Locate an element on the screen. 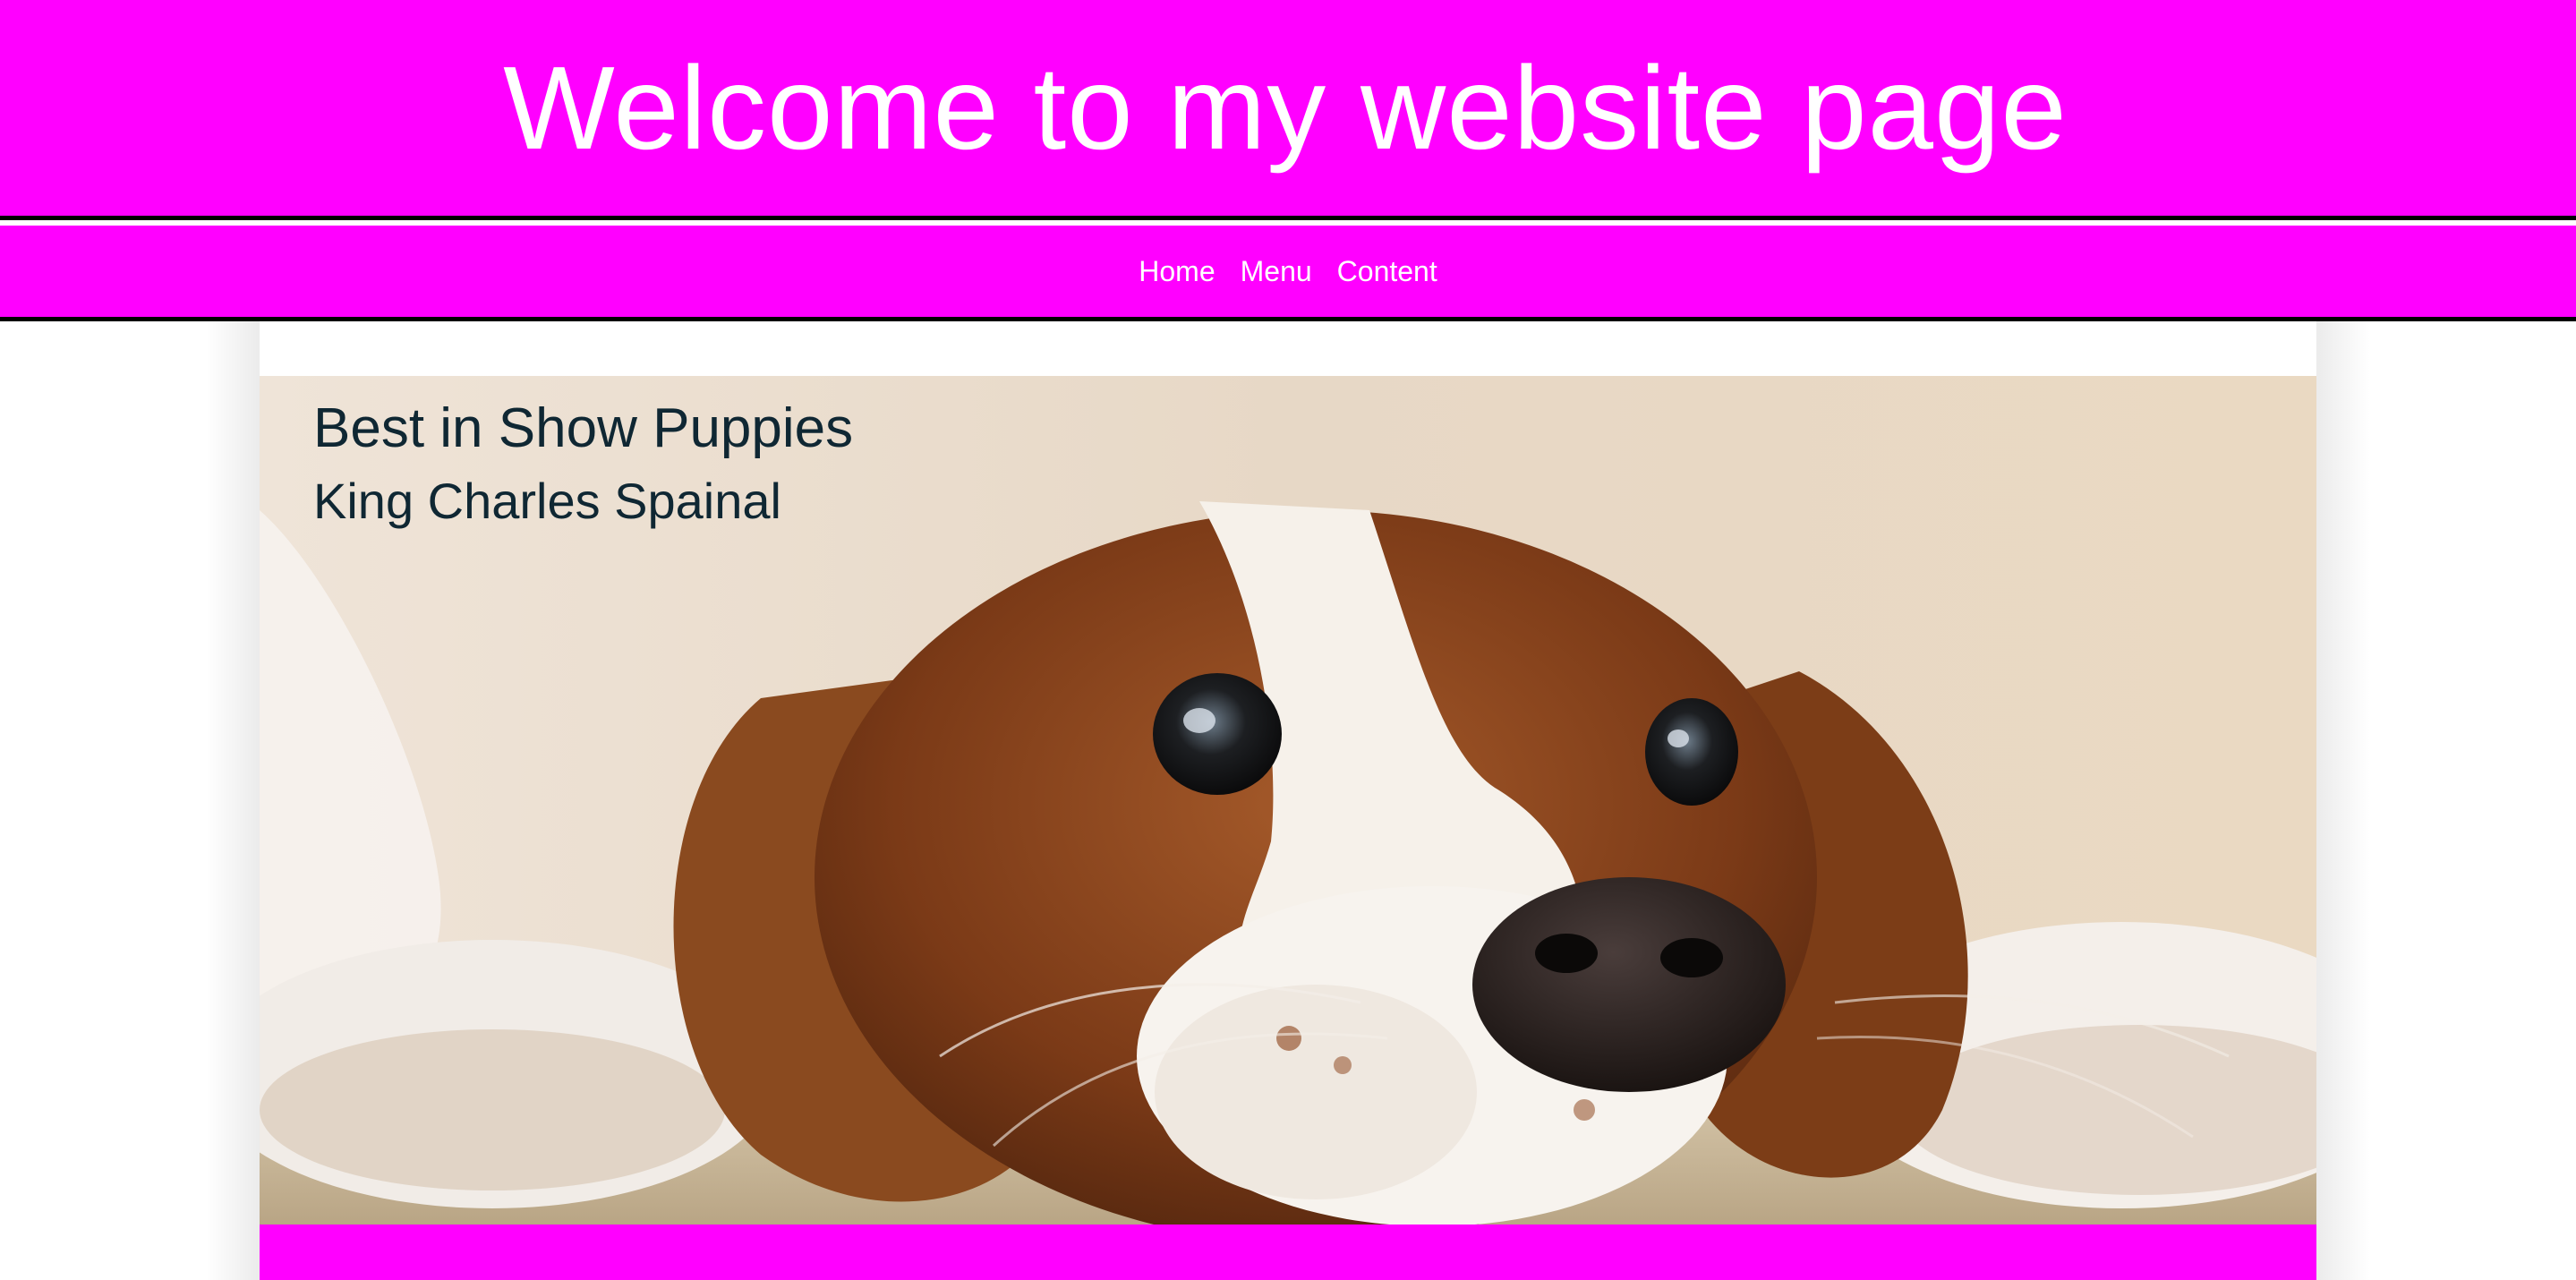  content-shadow-right is located at coordinates (2343, 800).